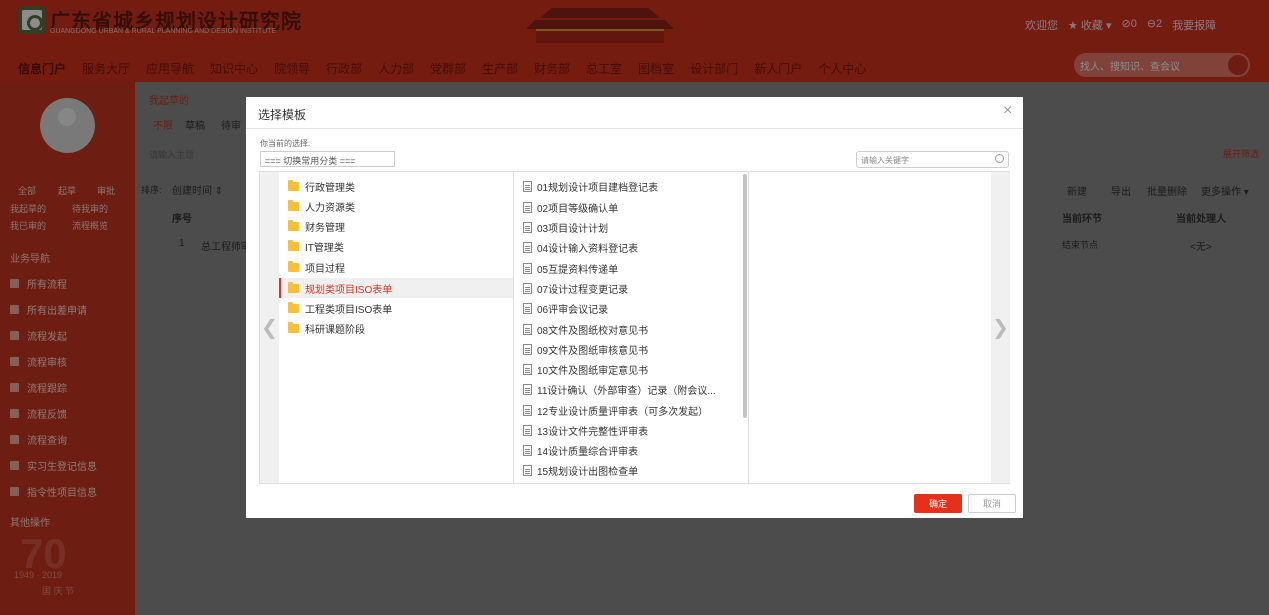 The height and width of the screenshot is (615, 1269). What do you see at coordinates (870, 327) in the screenshot?
I see `selected-templates-panel` at bounding box center [870, 327].